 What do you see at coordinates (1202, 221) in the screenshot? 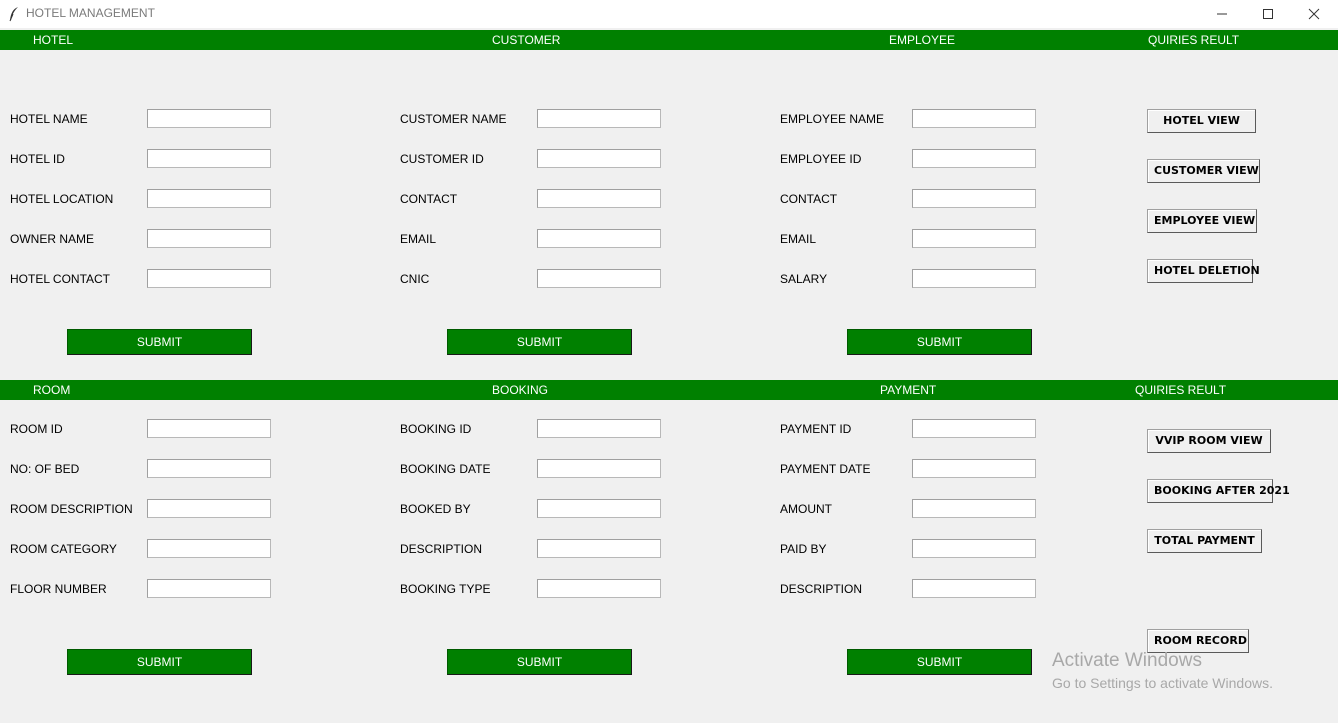
I see `employee-view-button: EMPLOYEE VIEW` at bounding box center [1202, 221].